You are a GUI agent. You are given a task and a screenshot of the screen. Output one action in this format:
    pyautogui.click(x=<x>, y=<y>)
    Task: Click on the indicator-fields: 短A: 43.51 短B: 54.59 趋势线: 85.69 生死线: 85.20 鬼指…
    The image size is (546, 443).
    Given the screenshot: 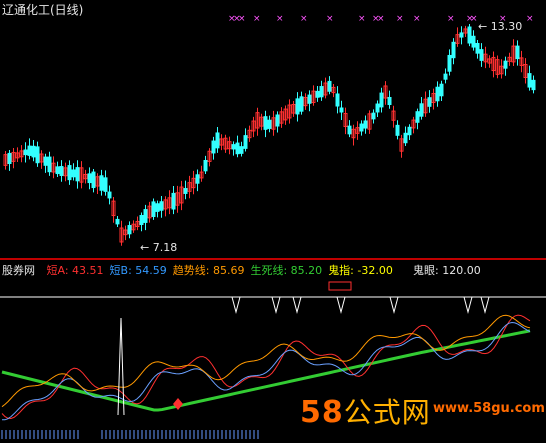 What is the action you would take?
    pyautogui.click(x=223, y=270)
    